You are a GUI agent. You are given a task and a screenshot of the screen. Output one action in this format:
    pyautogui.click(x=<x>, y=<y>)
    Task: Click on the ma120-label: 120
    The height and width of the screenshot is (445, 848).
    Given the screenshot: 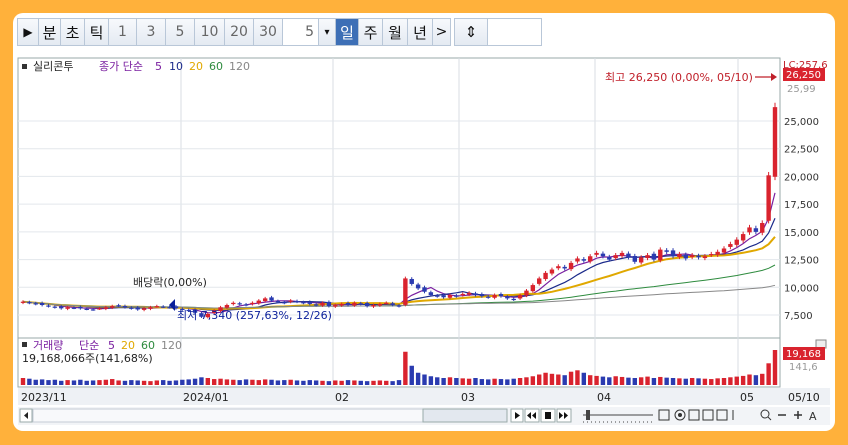 What is the action you would take?
    pyautogui.click(x=239, y=66)
    